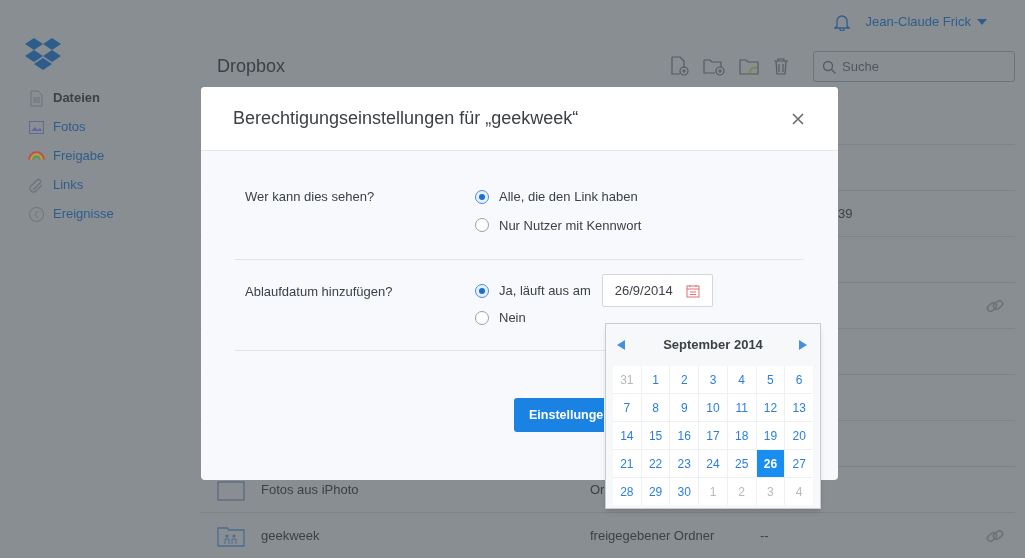 The width and height of the screenshot is (1025, 558). Describe the element at coordinates (982, 22) in the screenshot. I see `caret-icon` at that location.